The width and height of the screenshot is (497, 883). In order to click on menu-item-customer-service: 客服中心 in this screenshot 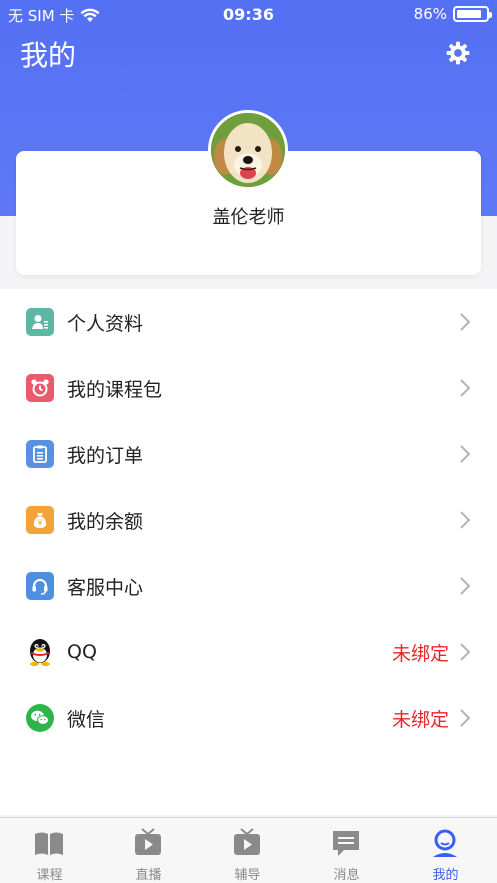, I will do `click(248, 586)`.